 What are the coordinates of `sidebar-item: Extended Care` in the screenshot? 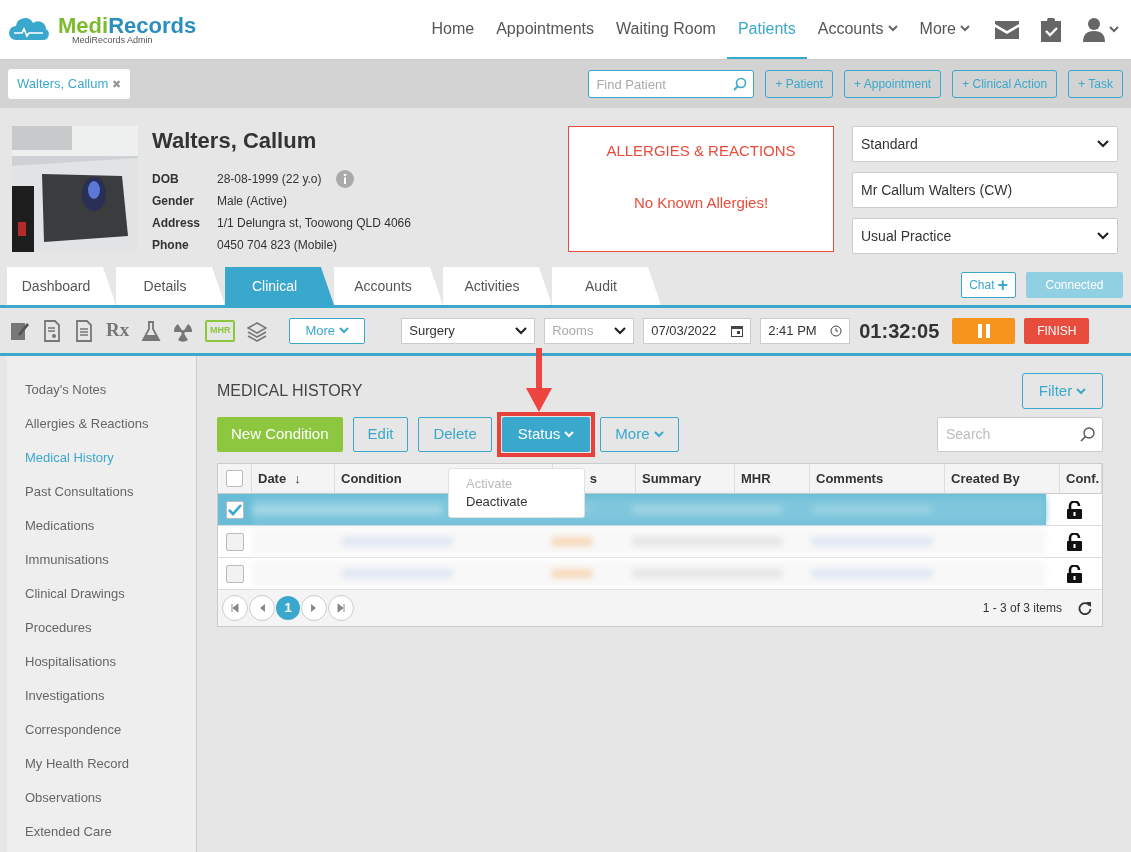 It's located at (110, 832).